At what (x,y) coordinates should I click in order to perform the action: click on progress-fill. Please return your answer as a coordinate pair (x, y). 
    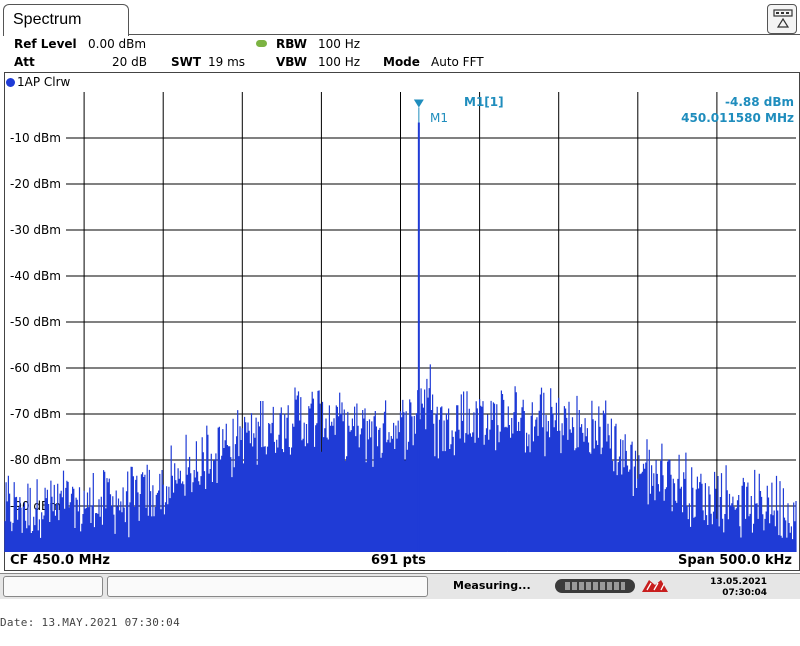
    Looking at the image, I should click on (595, 586).